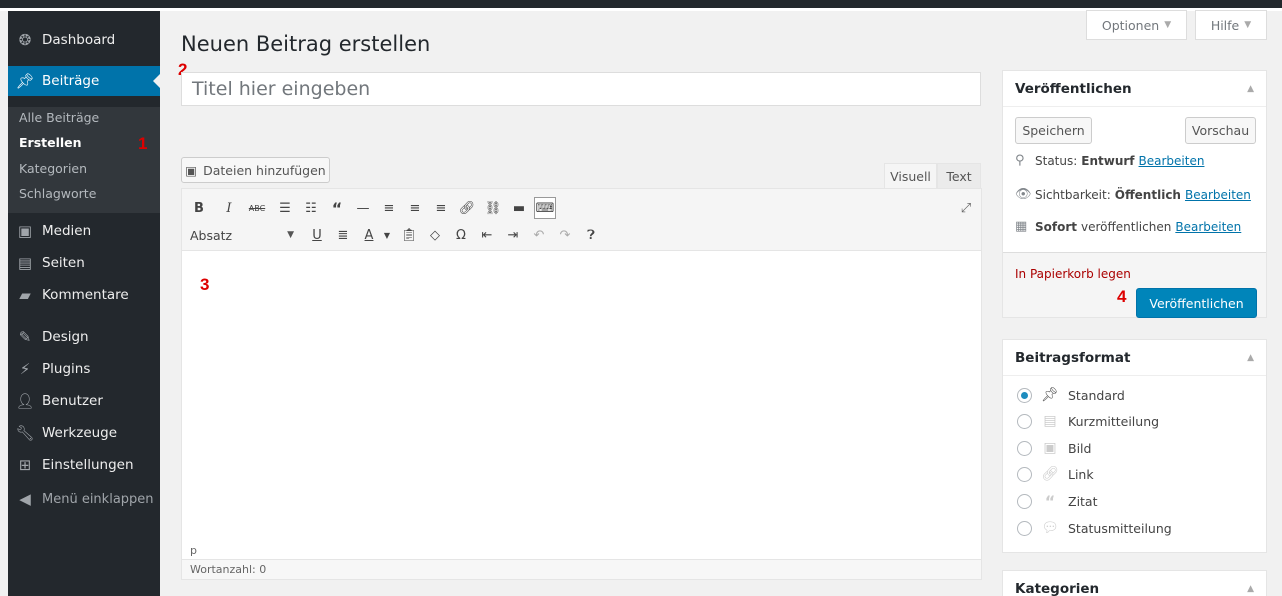  Describe the element at coordinates (1122, 296) in the screenshot. I see `annotation-marker-4: 4` at that location.